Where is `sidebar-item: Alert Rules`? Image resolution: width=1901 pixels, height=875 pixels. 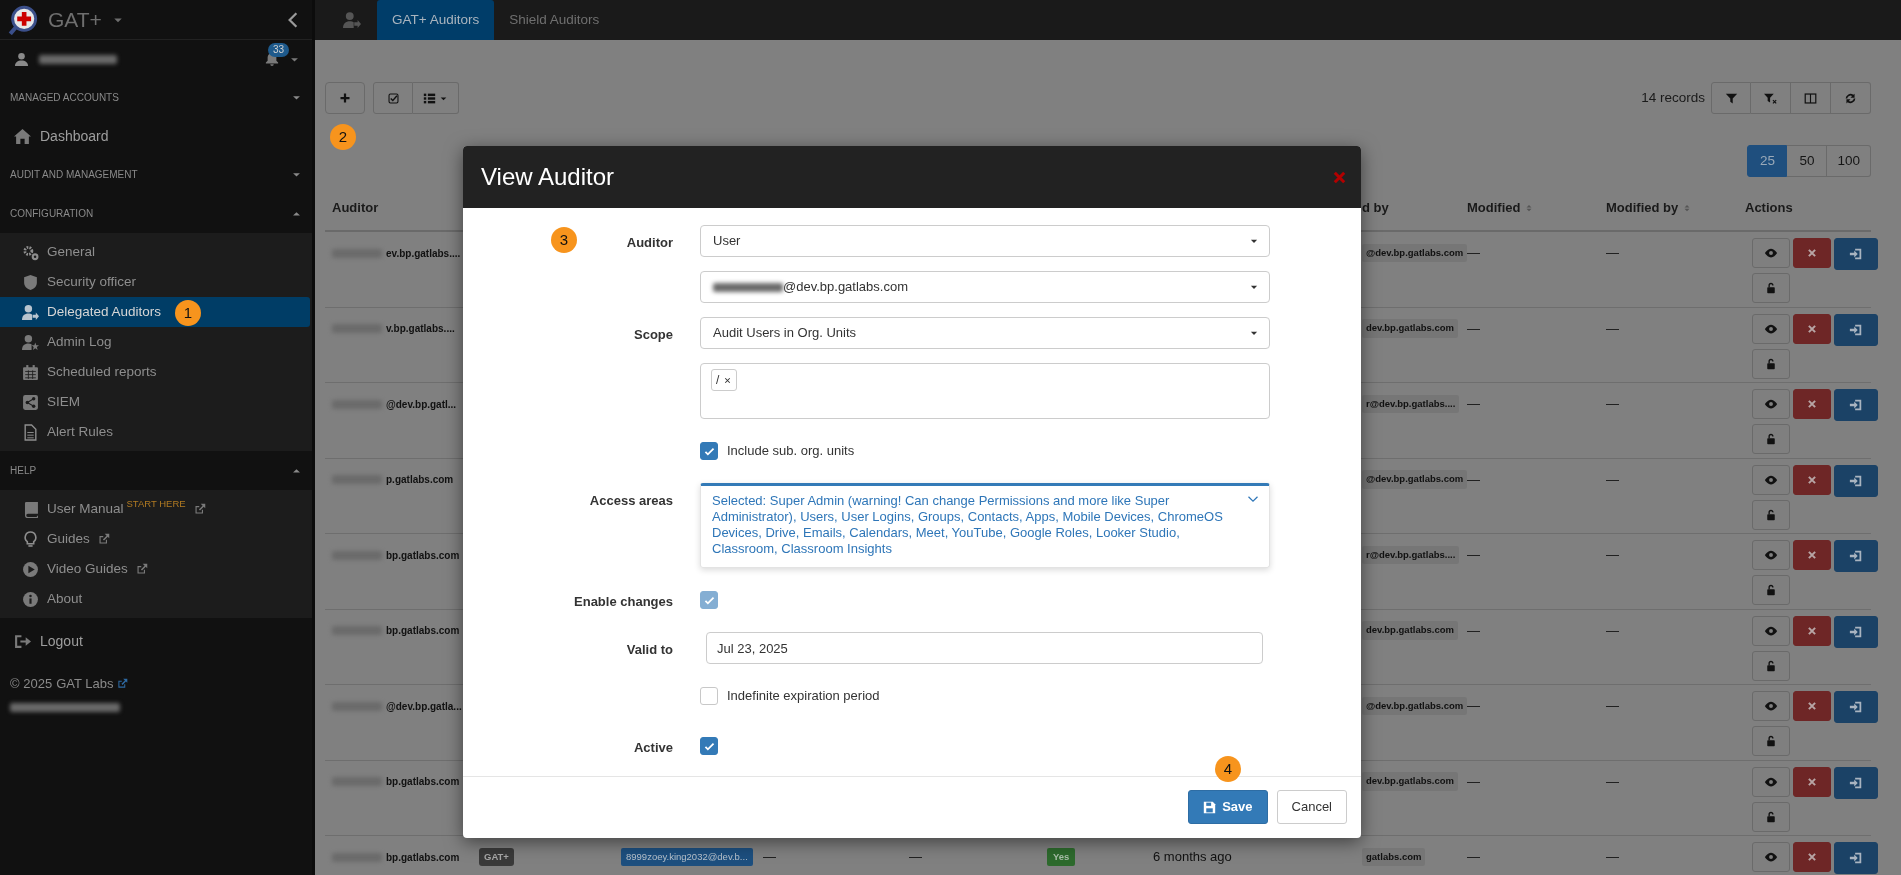
sidebar-item: Alert Rules is located at coordinates (155, 432).